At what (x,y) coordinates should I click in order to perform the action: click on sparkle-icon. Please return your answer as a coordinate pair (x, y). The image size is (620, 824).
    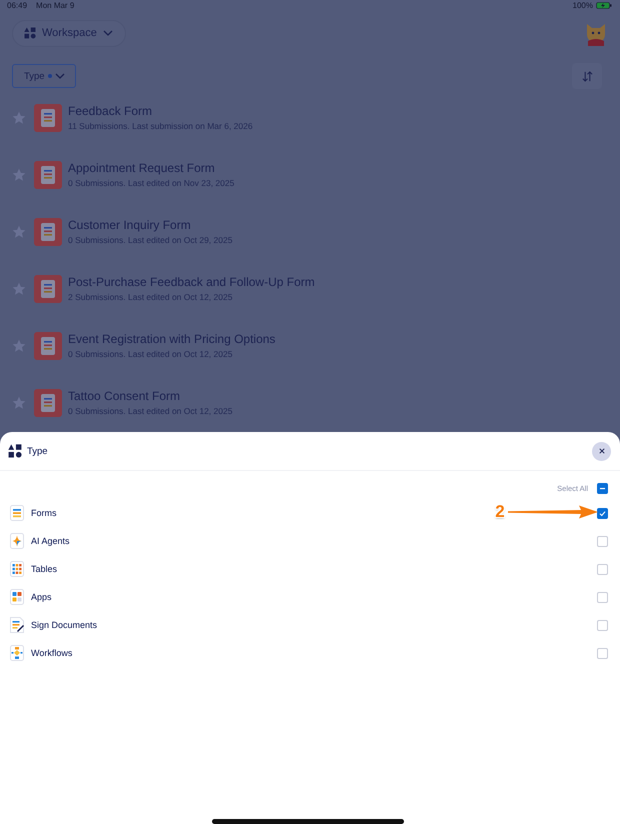
    Looking at the image, I should click on (17, 541).